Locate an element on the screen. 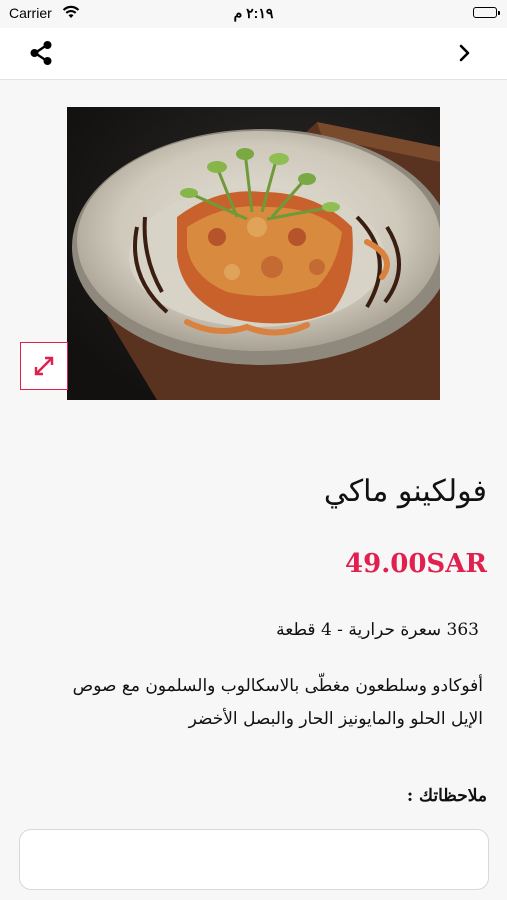 The height and width of the screenshot is (900, 507). status-bar: Carrier ٢:١٩ م is located at coordinates (253, 14).